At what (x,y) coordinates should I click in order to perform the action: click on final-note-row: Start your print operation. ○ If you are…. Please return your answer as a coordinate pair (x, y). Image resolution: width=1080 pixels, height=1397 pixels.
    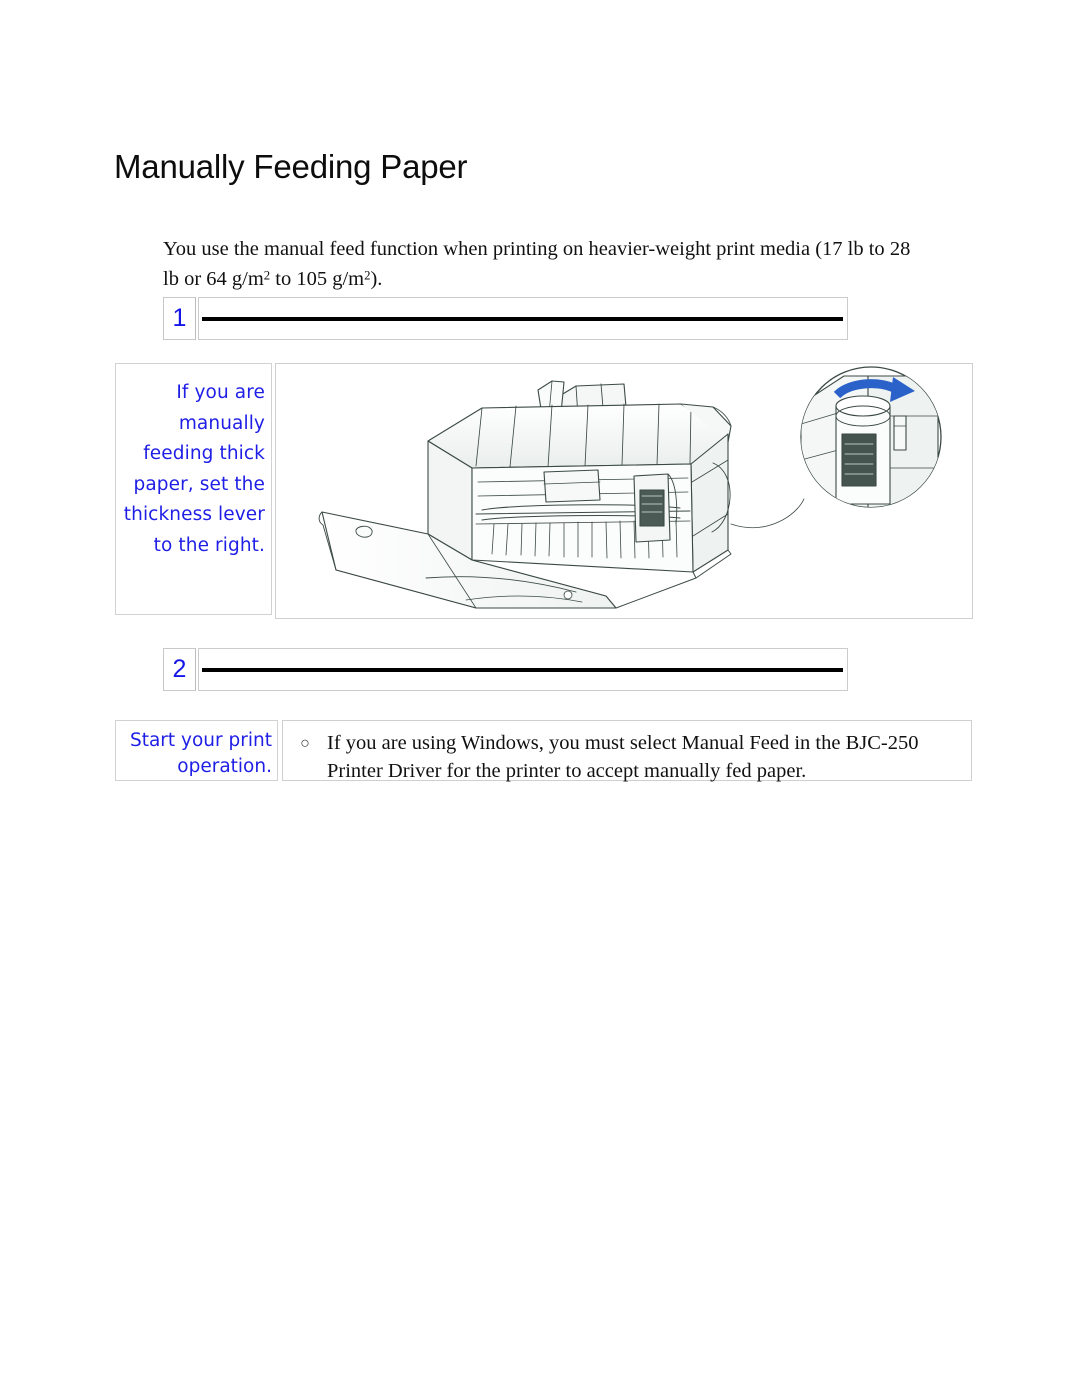
    Looking at the image, I should click on (543, 751).